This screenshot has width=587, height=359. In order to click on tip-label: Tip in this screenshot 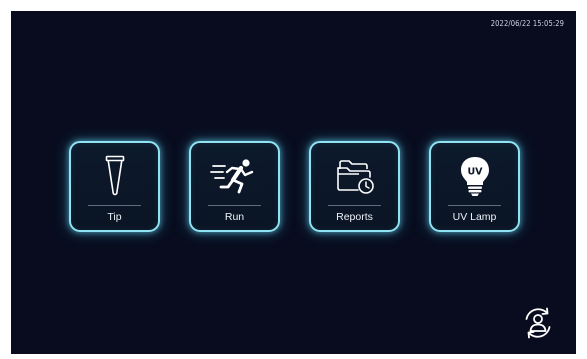, I will do `click(114, 217)`.